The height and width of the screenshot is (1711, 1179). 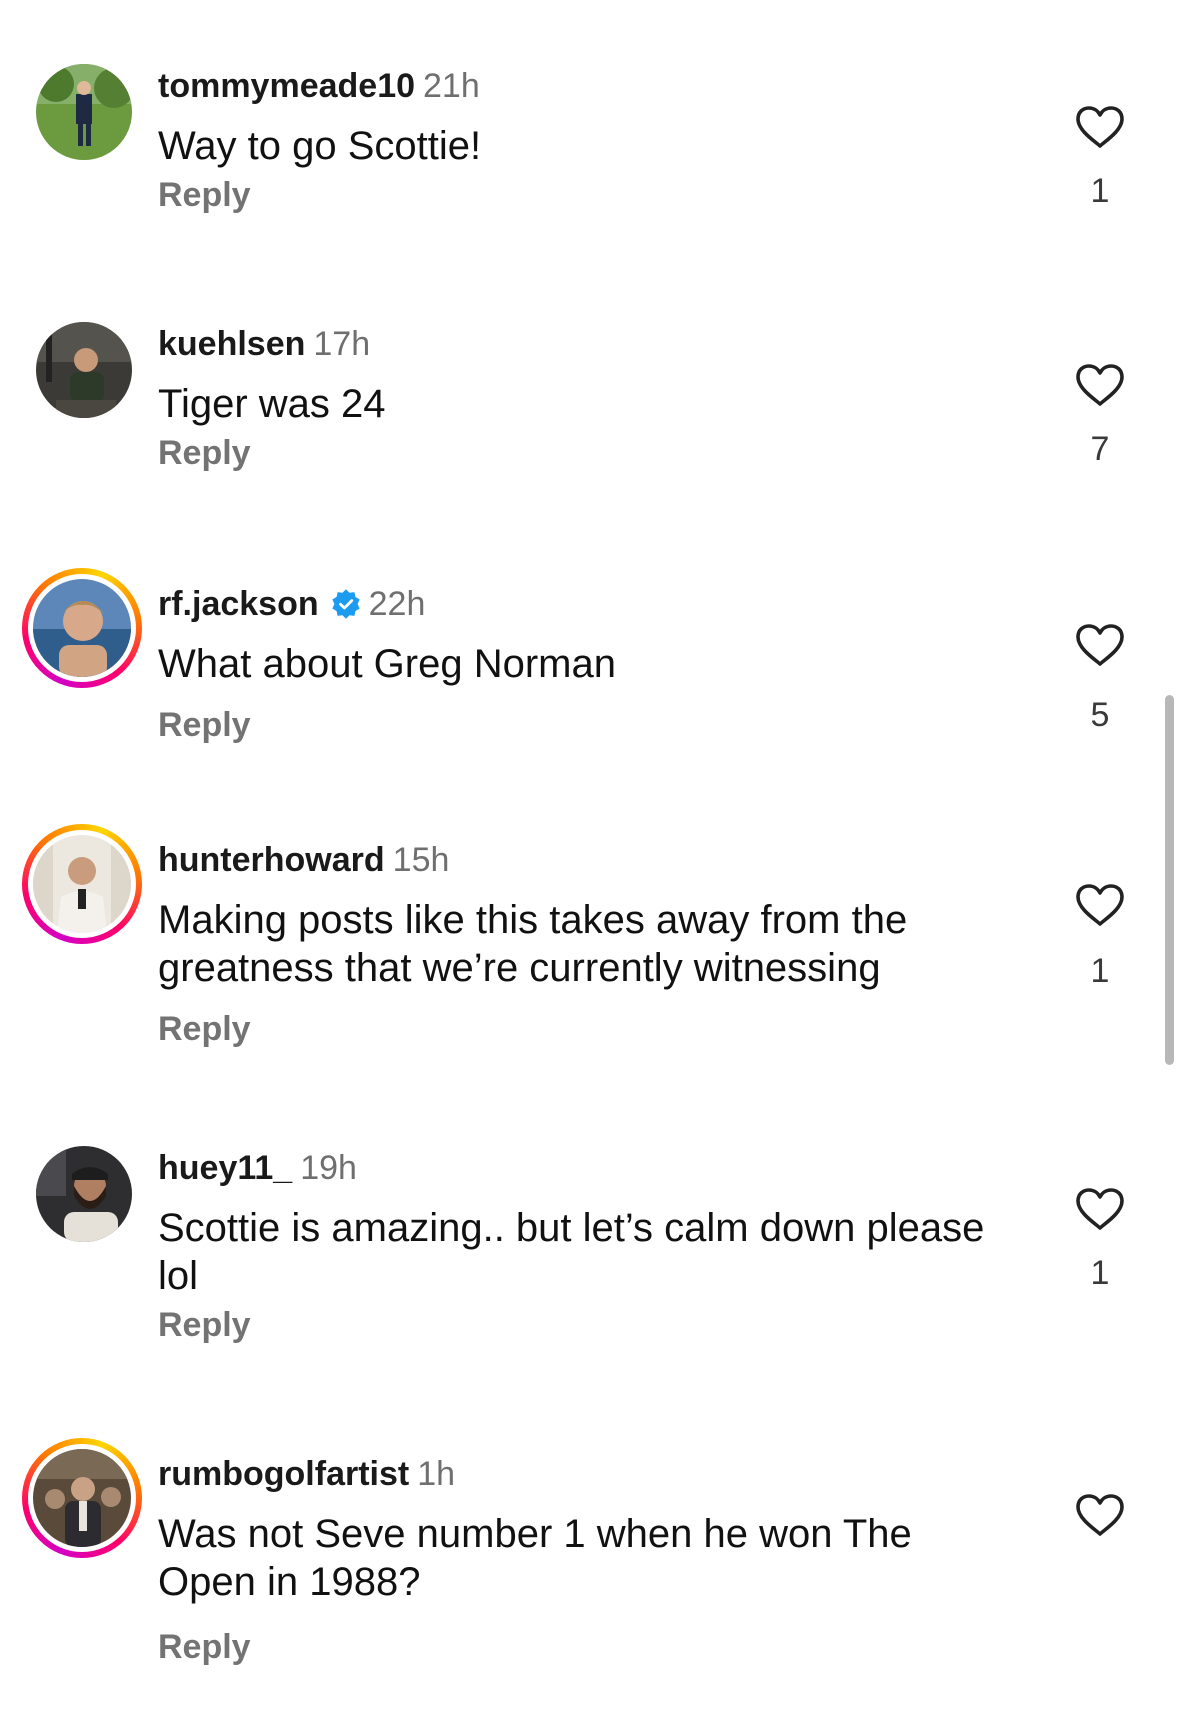 What do you see at coordinates (286, 86) in the screenshot?
I see `comment-username: tommymeade10` at bounding box center [286, 86].